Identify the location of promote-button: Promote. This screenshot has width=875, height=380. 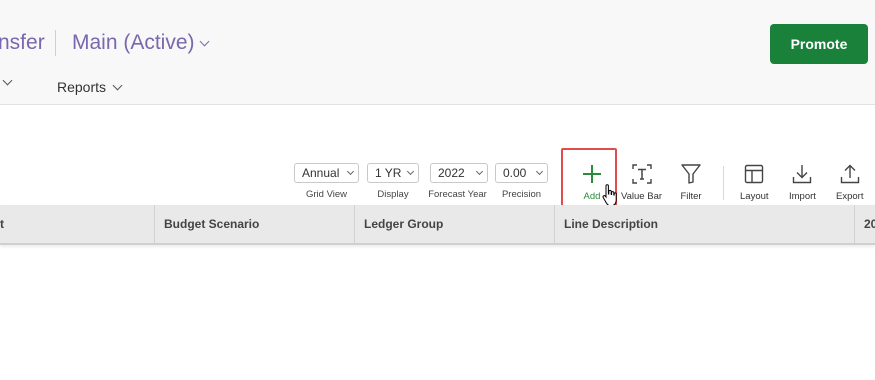
(819, 44).